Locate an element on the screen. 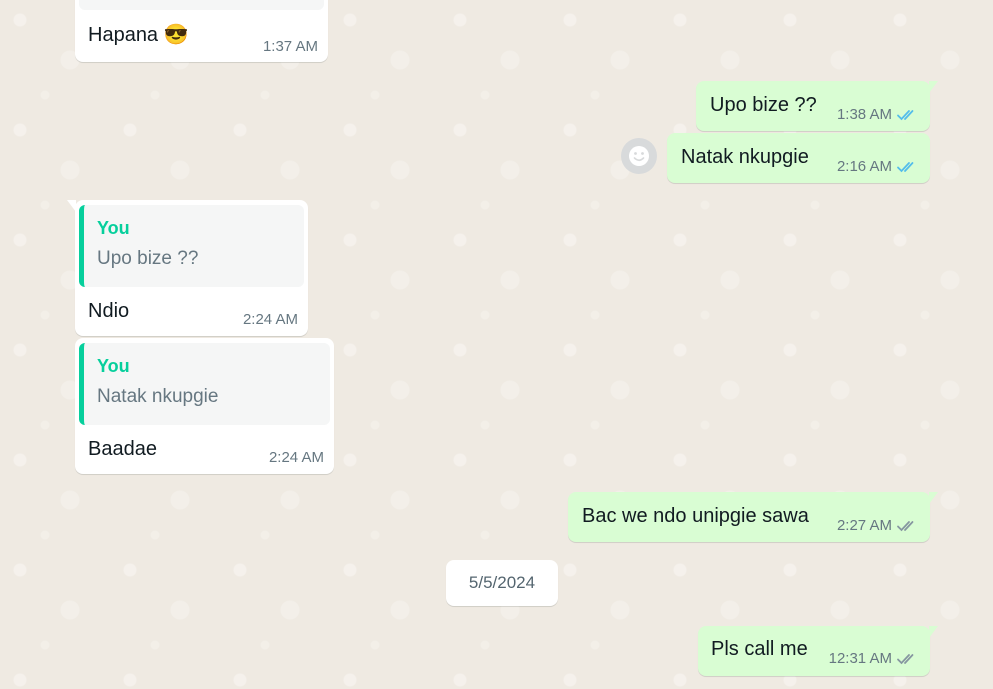 The height and width of the screenshot is (689, 993). message-bubble-incoming: You Upo bize ?? Ndio 2:24 AM is located at coordinates (187, 268).